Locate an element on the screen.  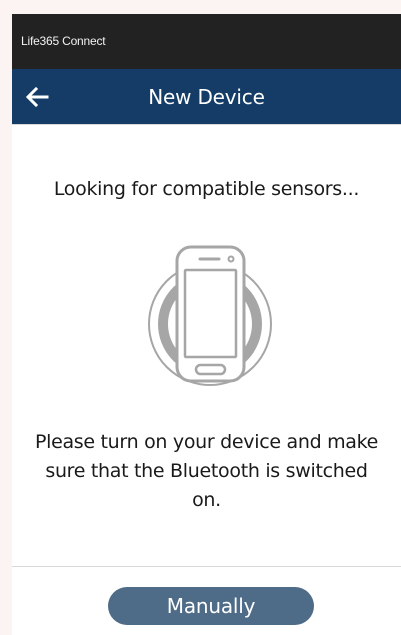
status-bar: Life365 Connect is located at coordinates (206, 41).